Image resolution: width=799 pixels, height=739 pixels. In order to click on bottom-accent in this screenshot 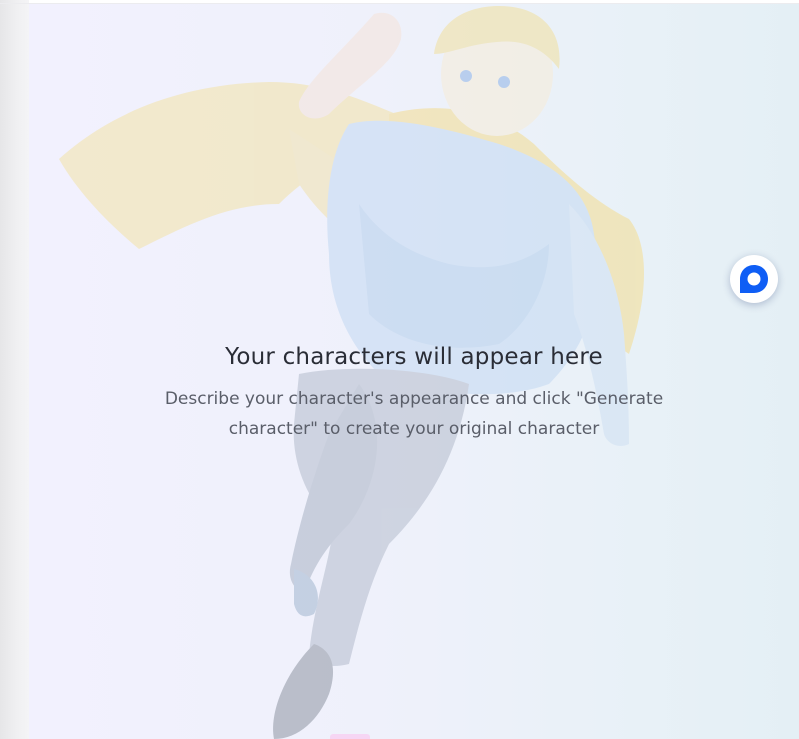, I will do `click(350, 736)`.